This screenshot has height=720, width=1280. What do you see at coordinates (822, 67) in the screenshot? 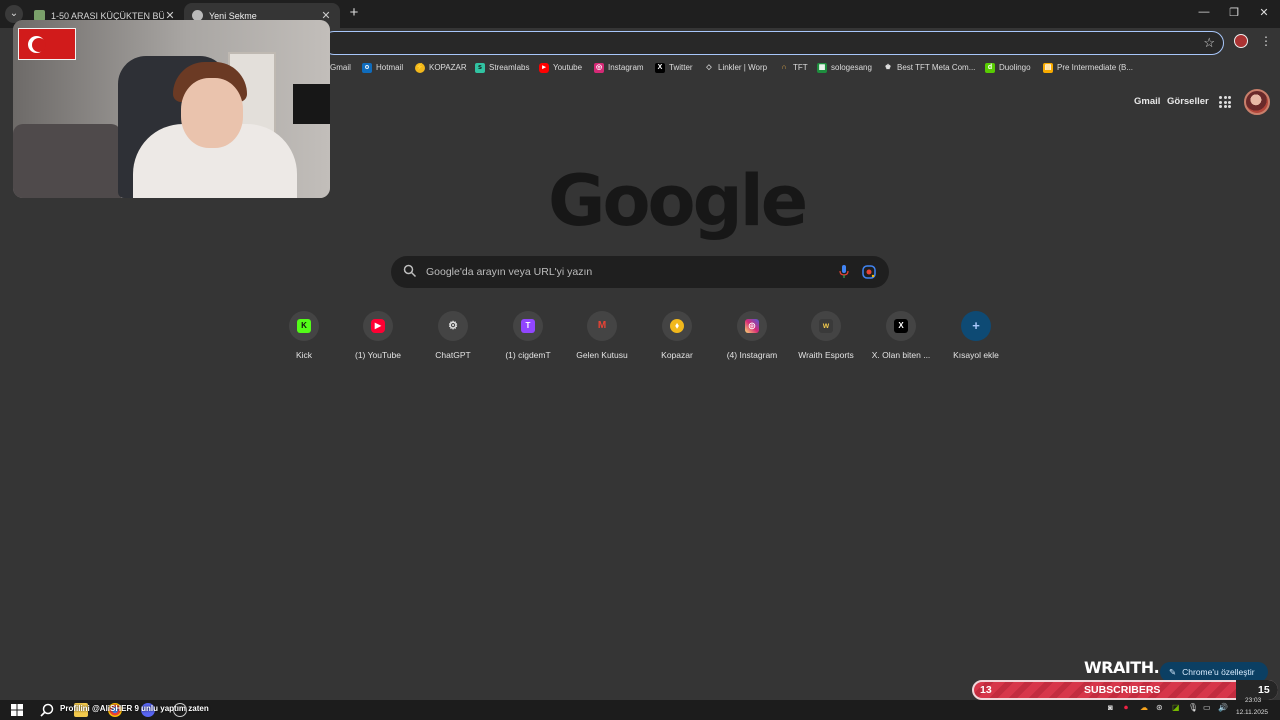
I see `sheets-icon: ▦` at bounding box center [822, 67].